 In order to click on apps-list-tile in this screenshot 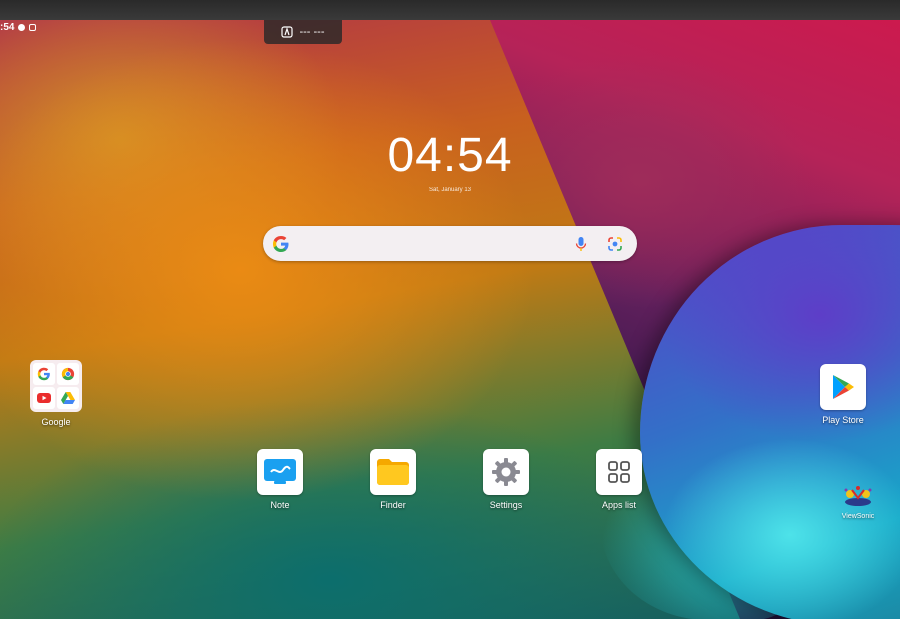, I will do `click(619, 472)`.